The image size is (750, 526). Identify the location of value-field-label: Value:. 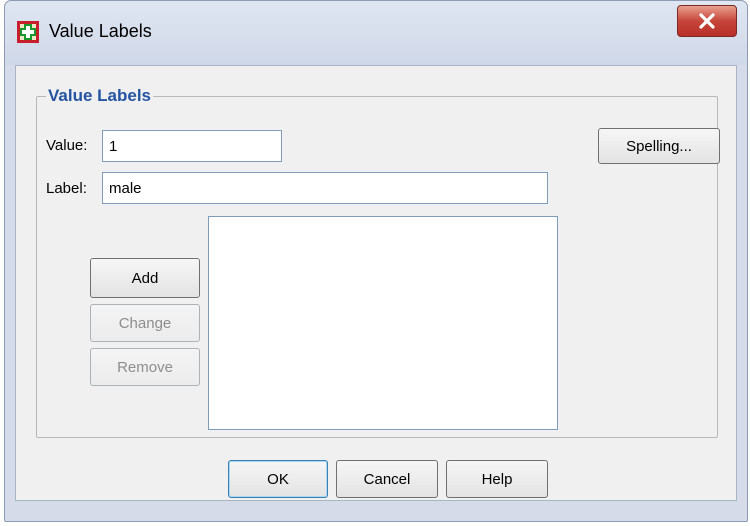
(67, 145).